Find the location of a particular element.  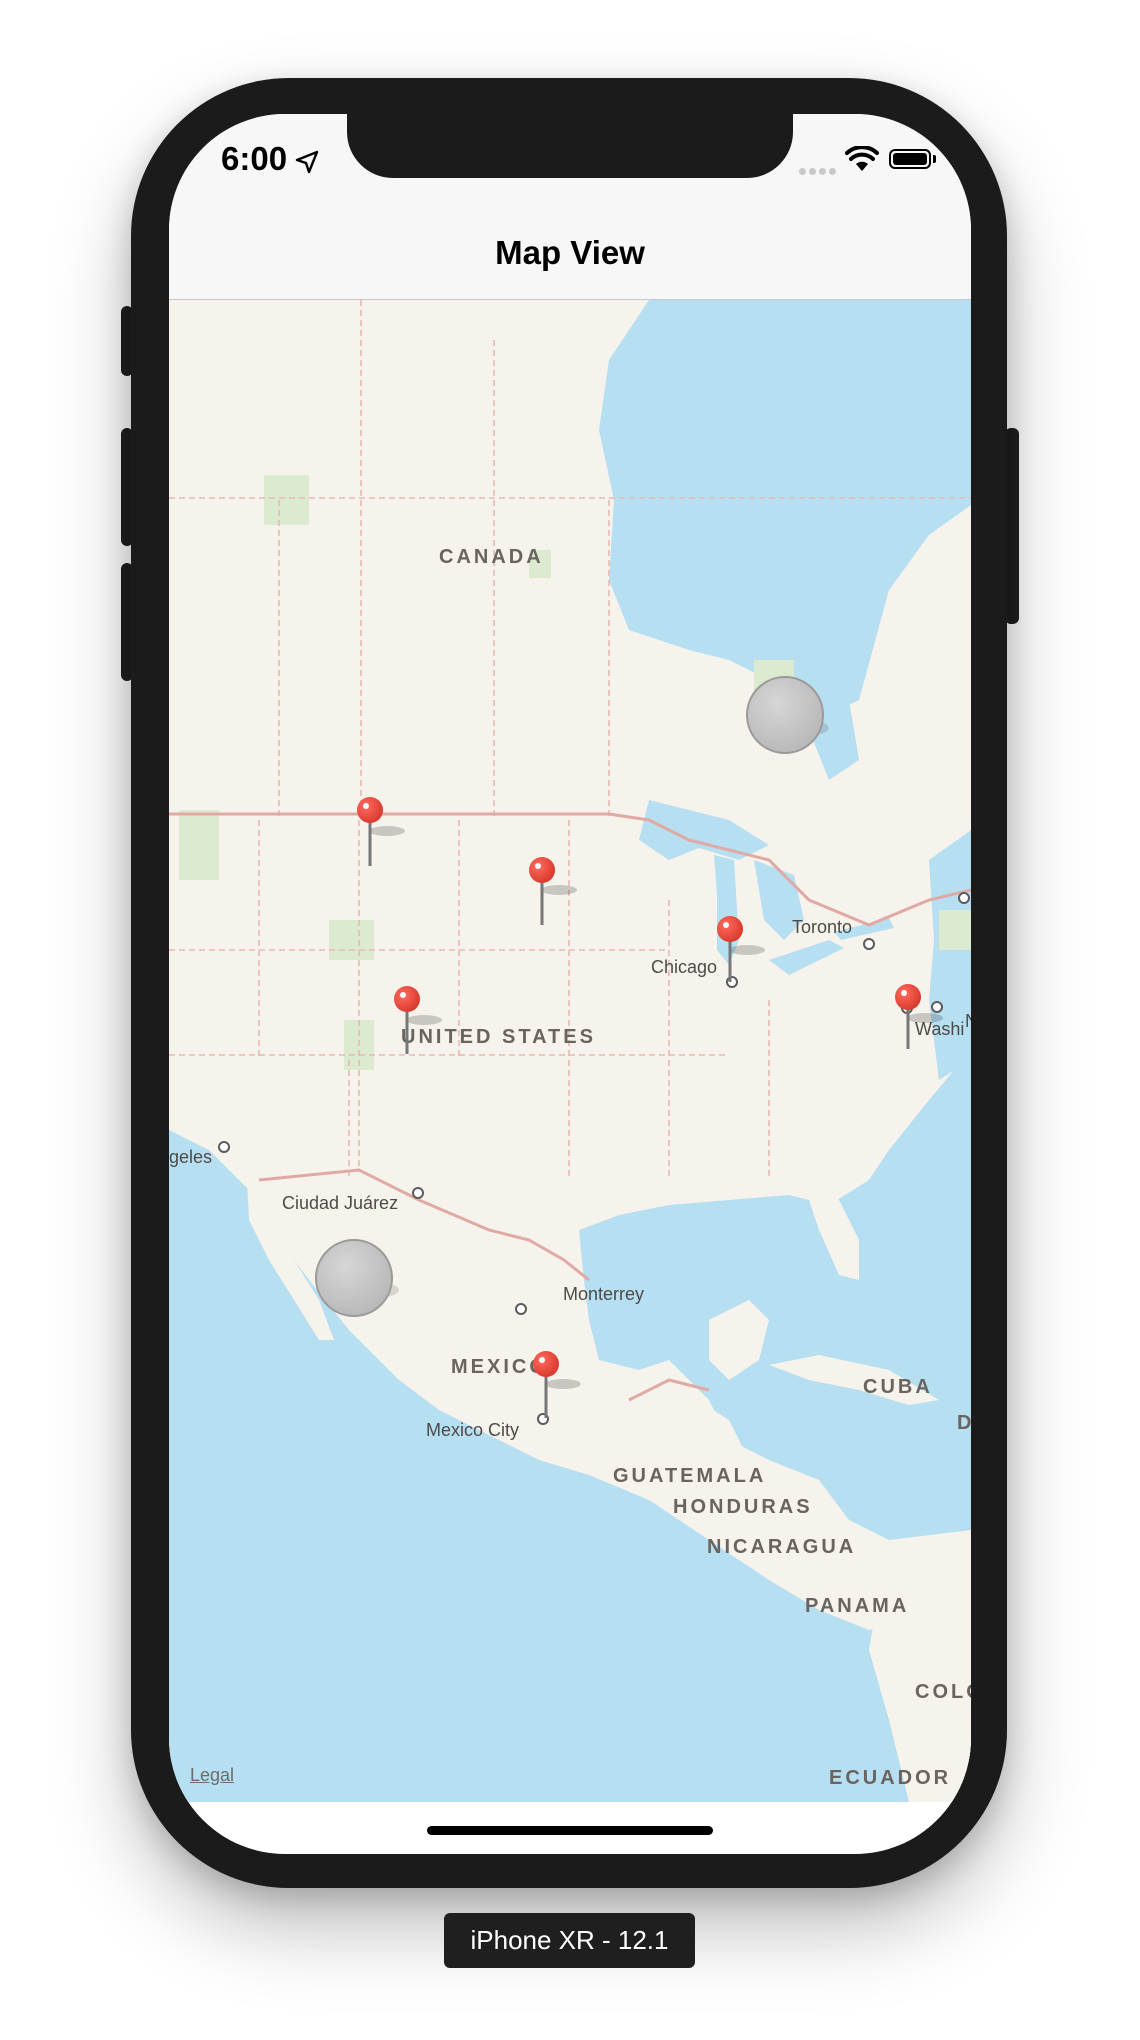

label-nicaragua: NICARAGUA is located at coordinates (782, 1547).